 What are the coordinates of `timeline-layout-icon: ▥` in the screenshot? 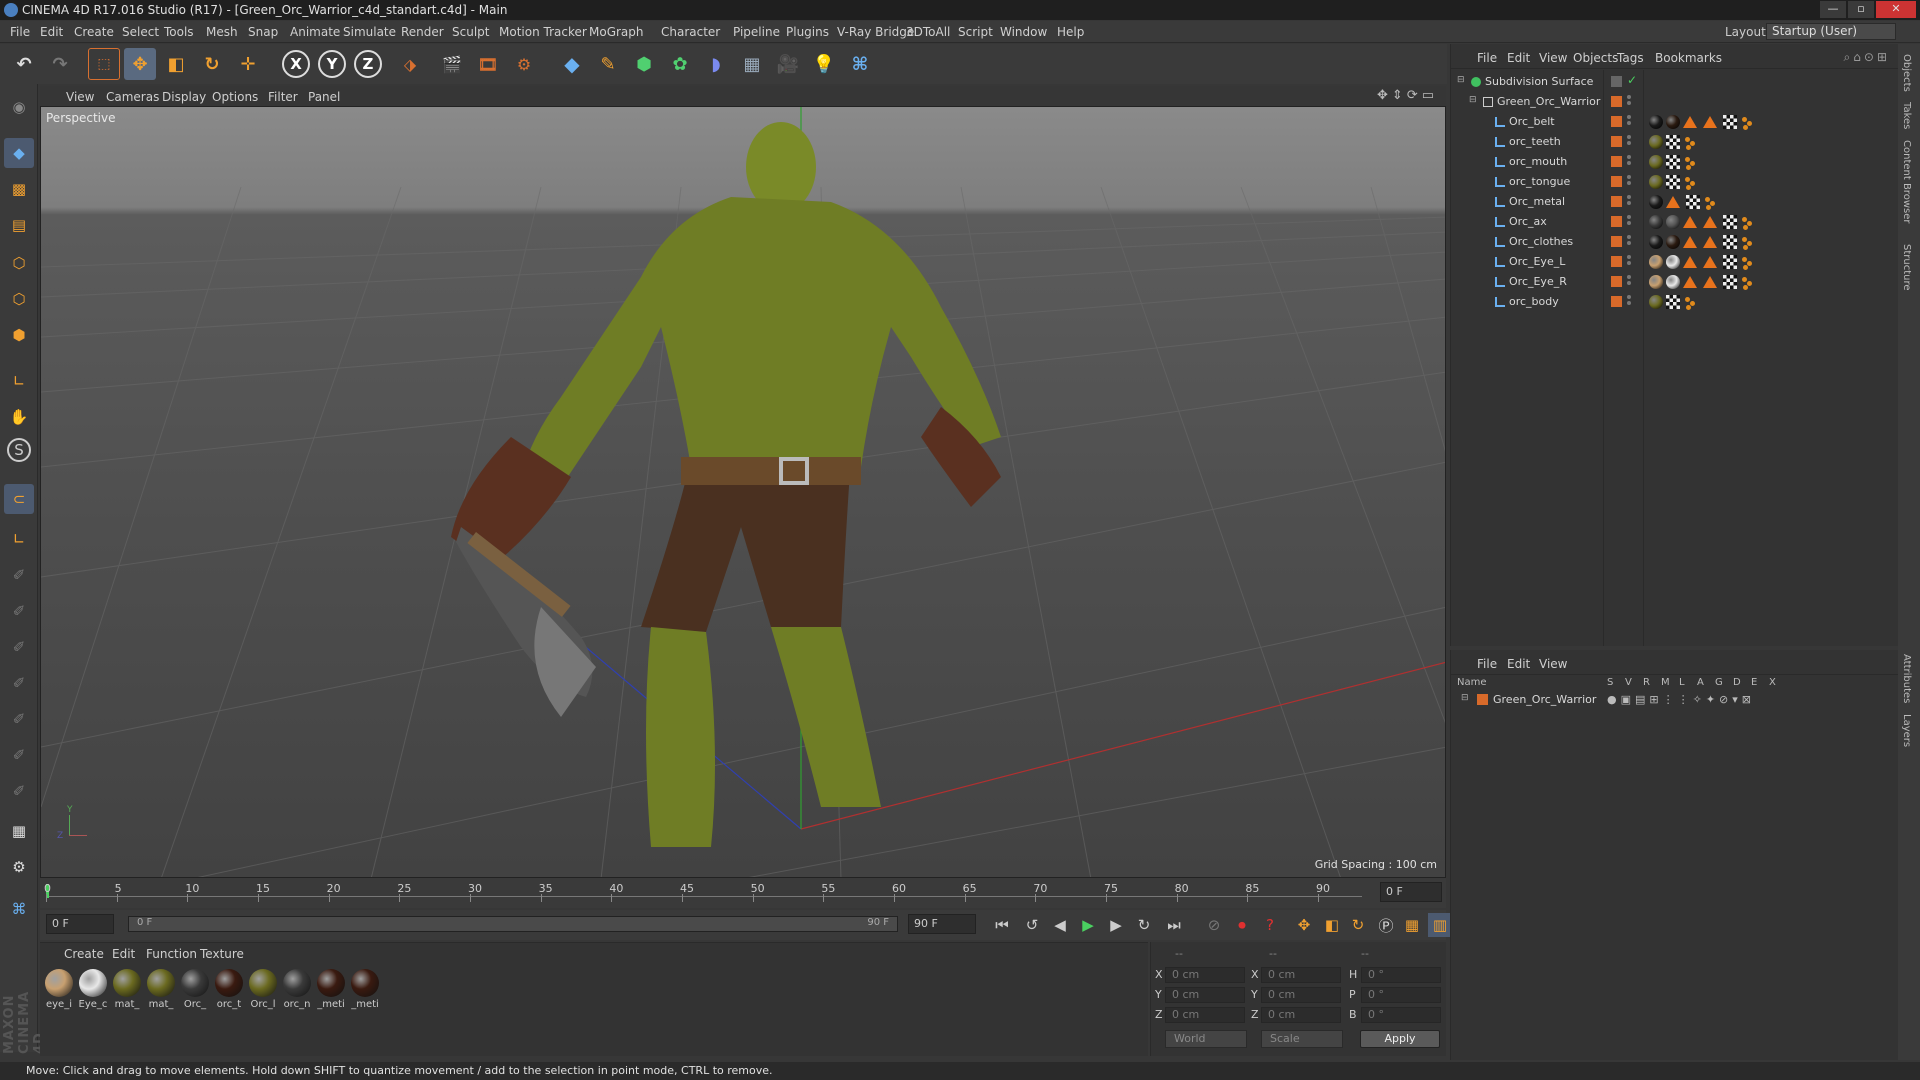 It's located at (1440, 925).